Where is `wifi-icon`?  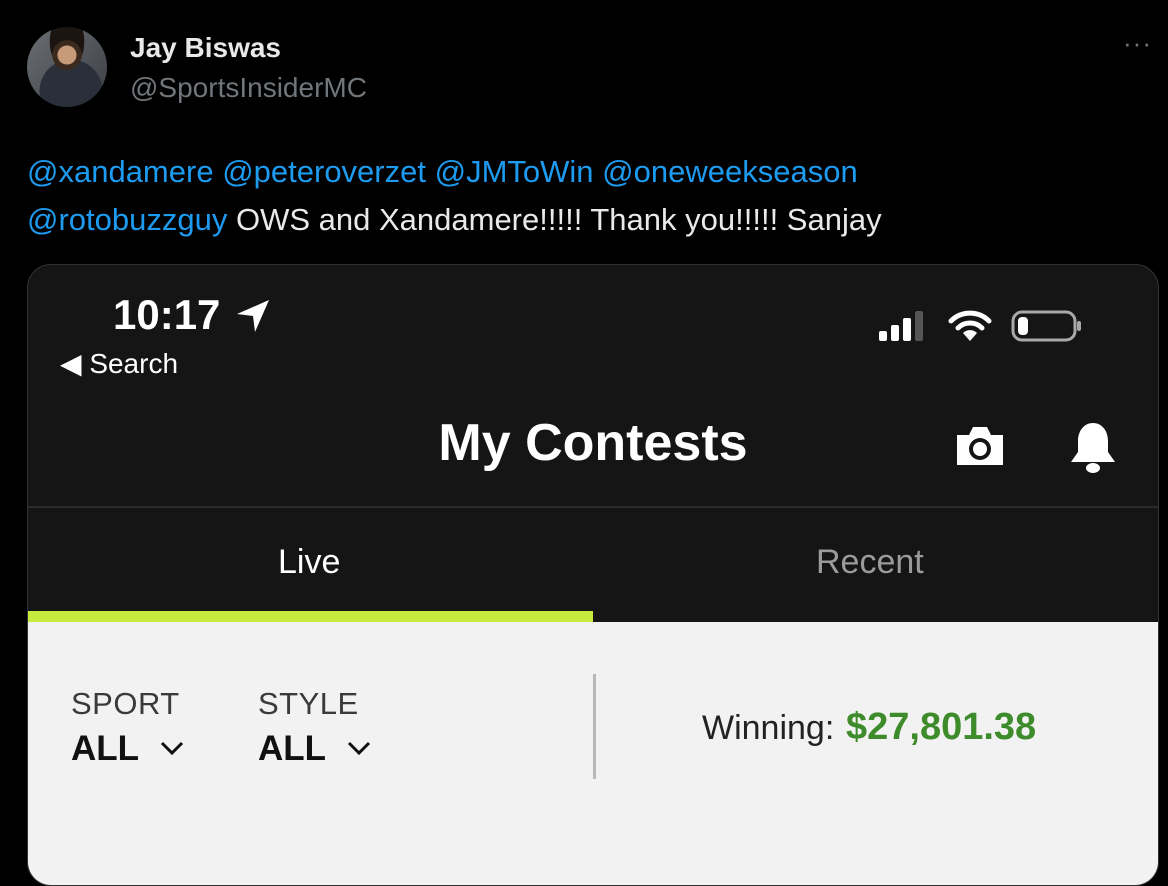
wifi-icon is located at coordinates (970, 325).